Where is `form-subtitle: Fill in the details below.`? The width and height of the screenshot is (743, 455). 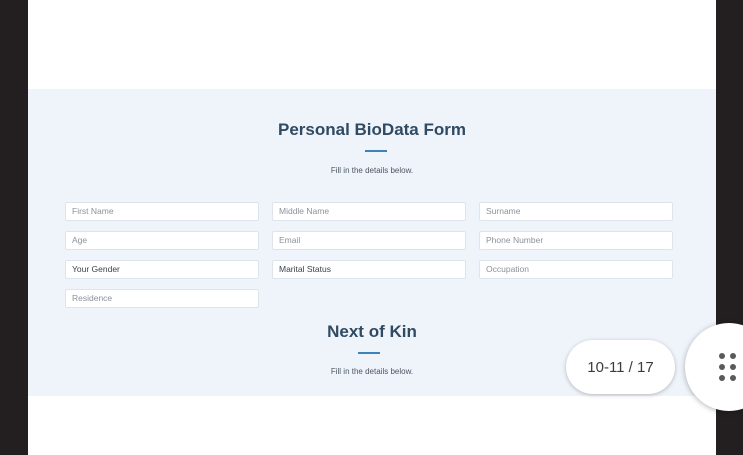
form-subtitle: Fill in the details below. is located at coordinates (372, 170).